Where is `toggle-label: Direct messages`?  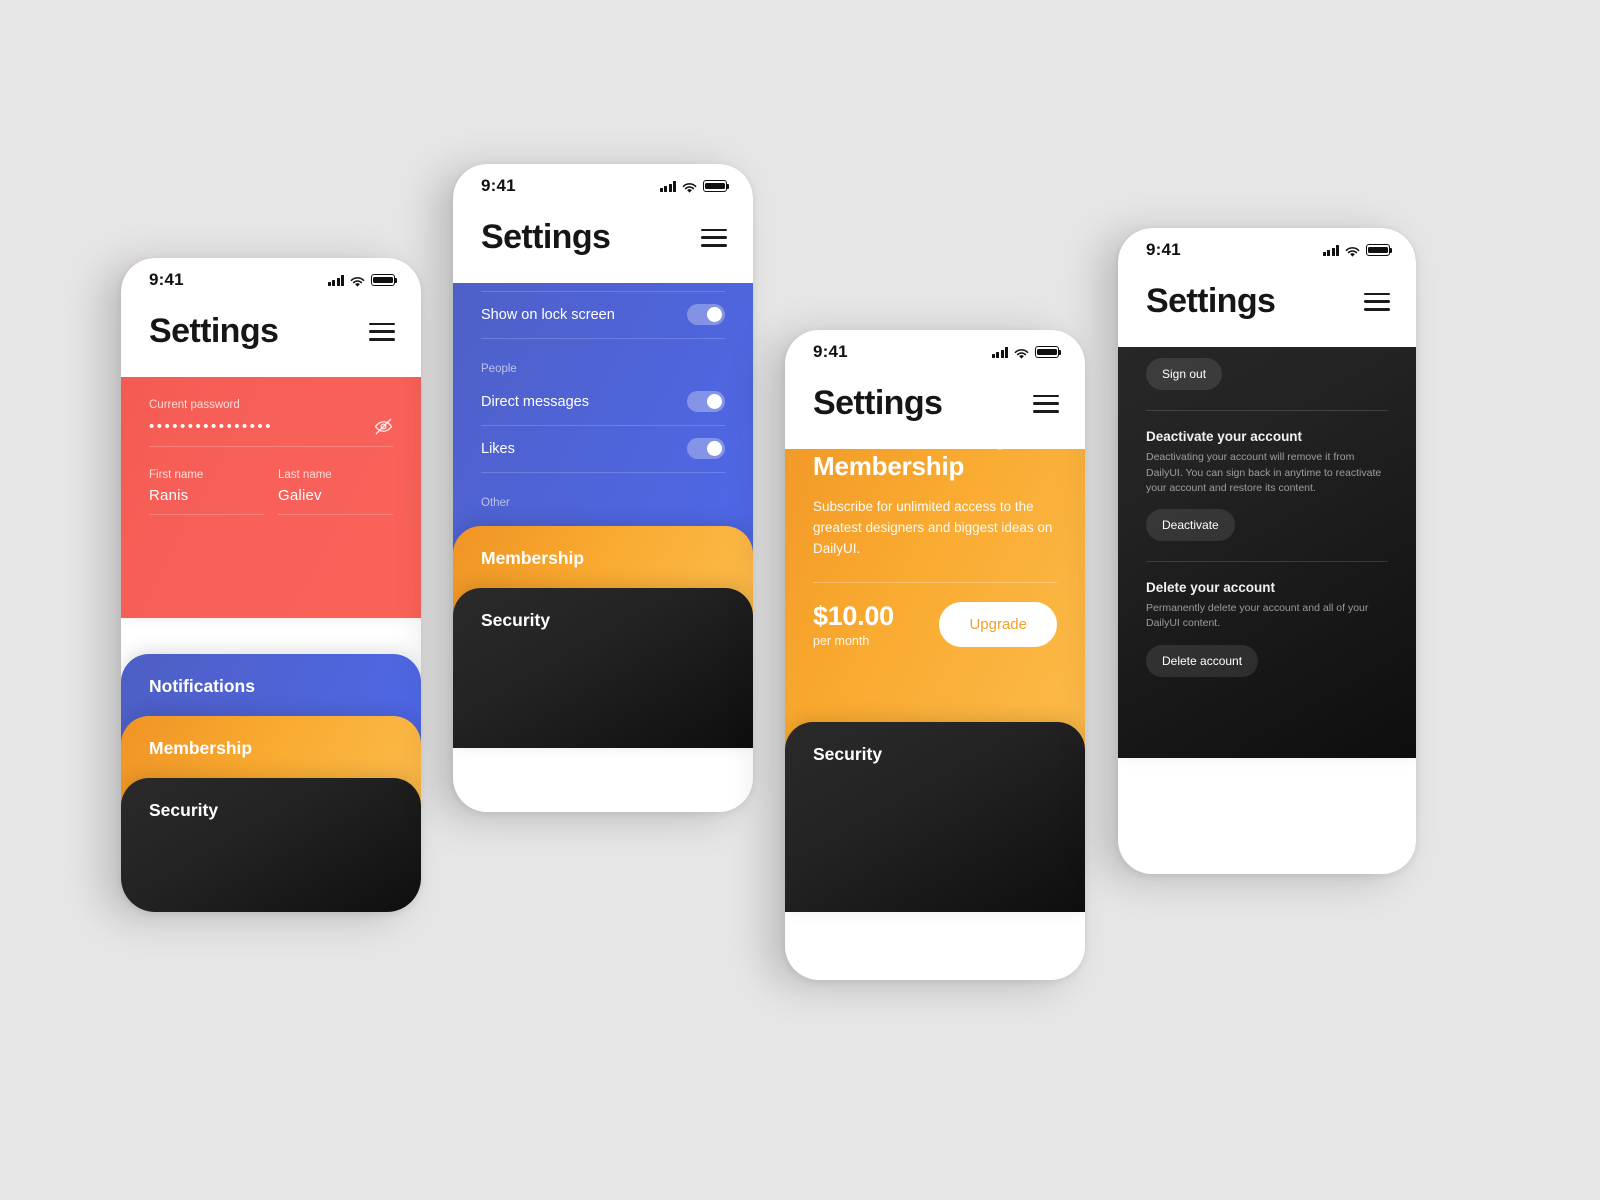 toggle-label: Direct messages is located at coordinates (535, 401).